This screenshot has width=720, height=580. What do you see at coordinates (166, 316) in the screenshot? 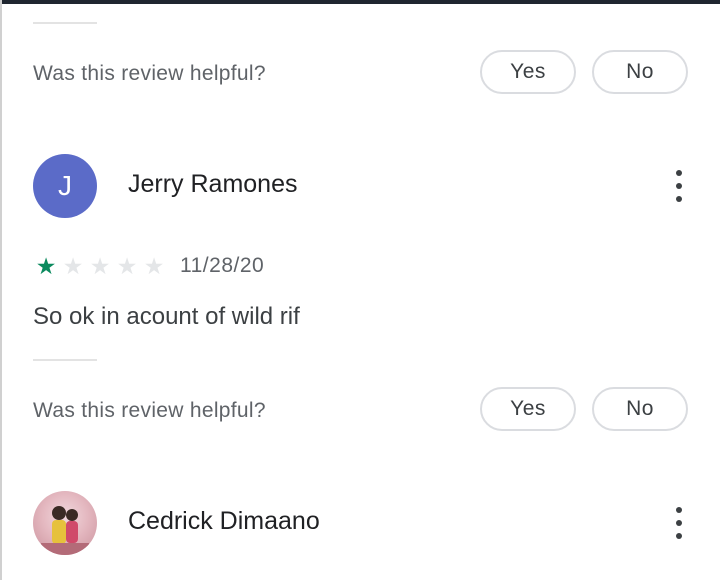
I see `review-text: So ok in acount of wild rif` at bounding box center [166, 316].